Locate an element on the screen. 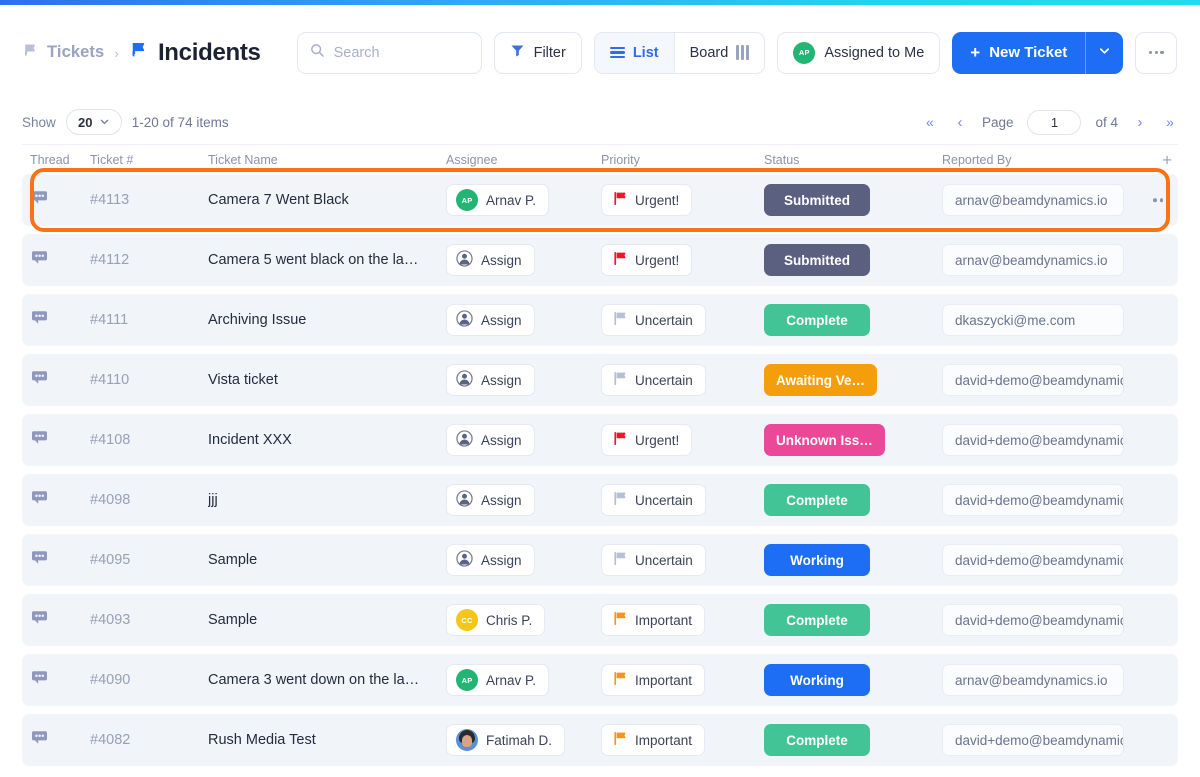  ticket-name-cell: Archiving Issue is located at coordinates (327, 320).